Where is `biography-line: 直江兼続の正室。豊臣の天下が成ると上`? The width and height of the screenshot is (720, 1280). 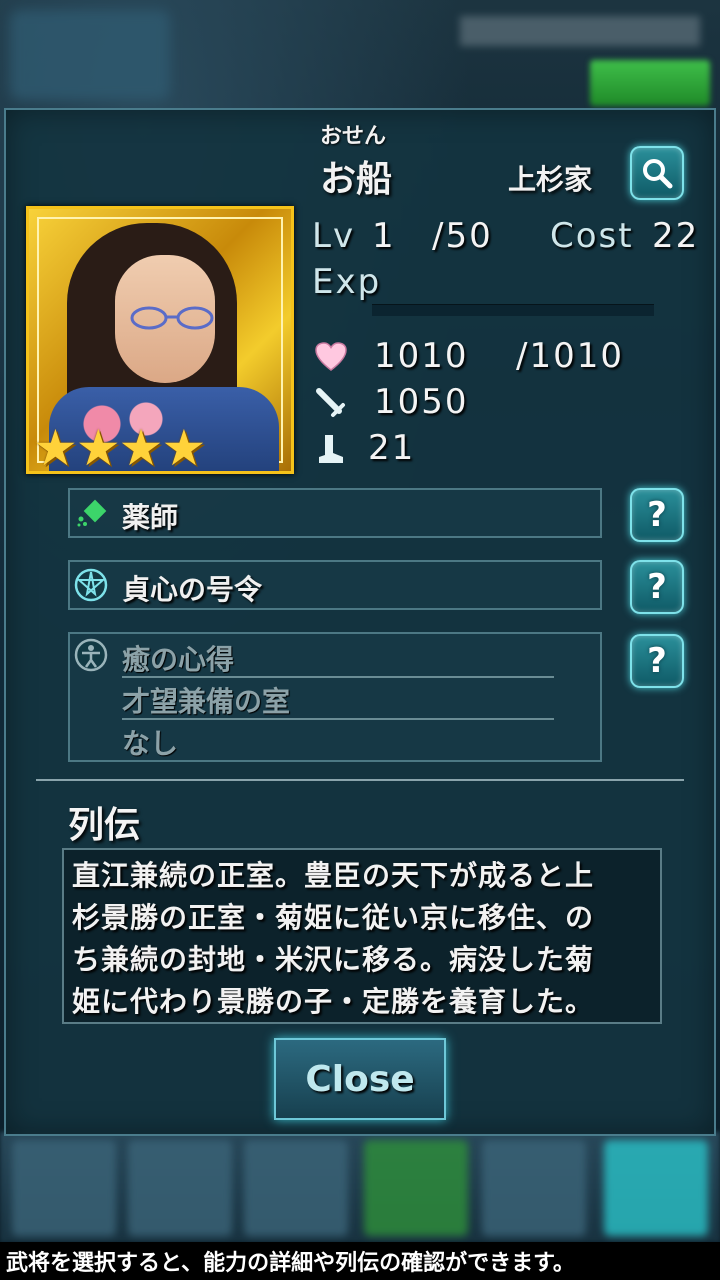
biography-line: 直江兼続の正室。豊臣の天下が成ると上 is located at coordinates (333, 875).